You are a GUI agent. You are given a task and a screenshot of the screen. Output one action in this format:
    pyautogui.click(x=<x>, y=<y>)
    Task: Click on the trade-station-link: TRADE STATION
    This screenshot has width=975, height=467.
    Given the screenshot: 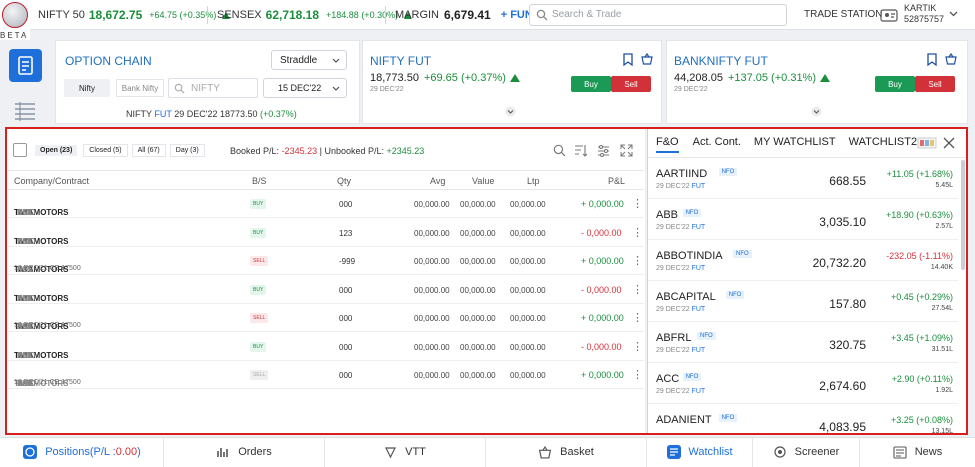 What is the action you would take?
    pyautogui.click(x=843, y=14)
    